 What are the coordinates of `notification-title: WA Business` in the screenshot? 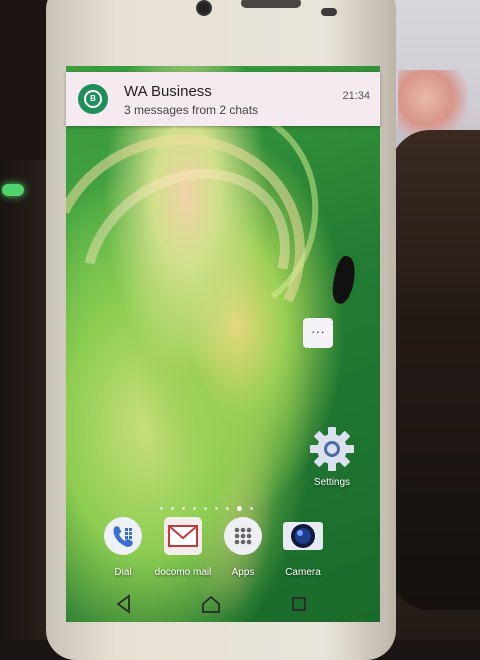 It's located at (168, 91).